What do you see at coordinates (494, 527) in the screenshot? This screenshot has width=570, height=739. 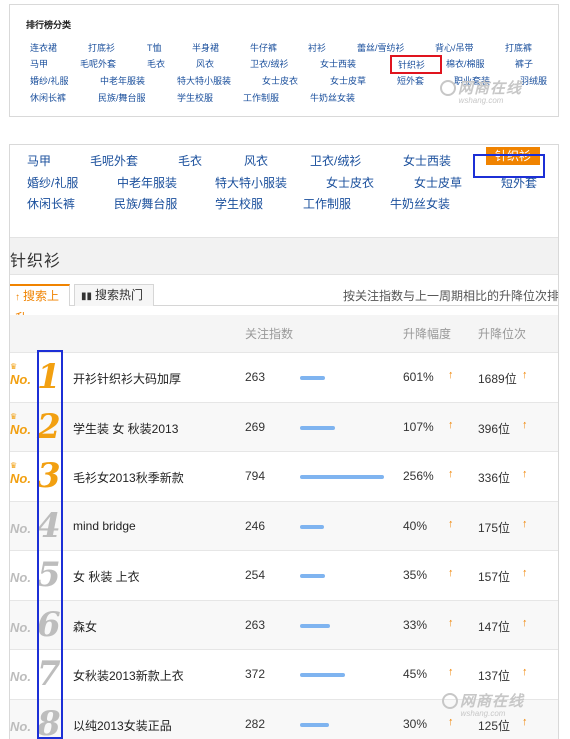 I see `rank-change-value: 175位` at bounding box center [494, 527].